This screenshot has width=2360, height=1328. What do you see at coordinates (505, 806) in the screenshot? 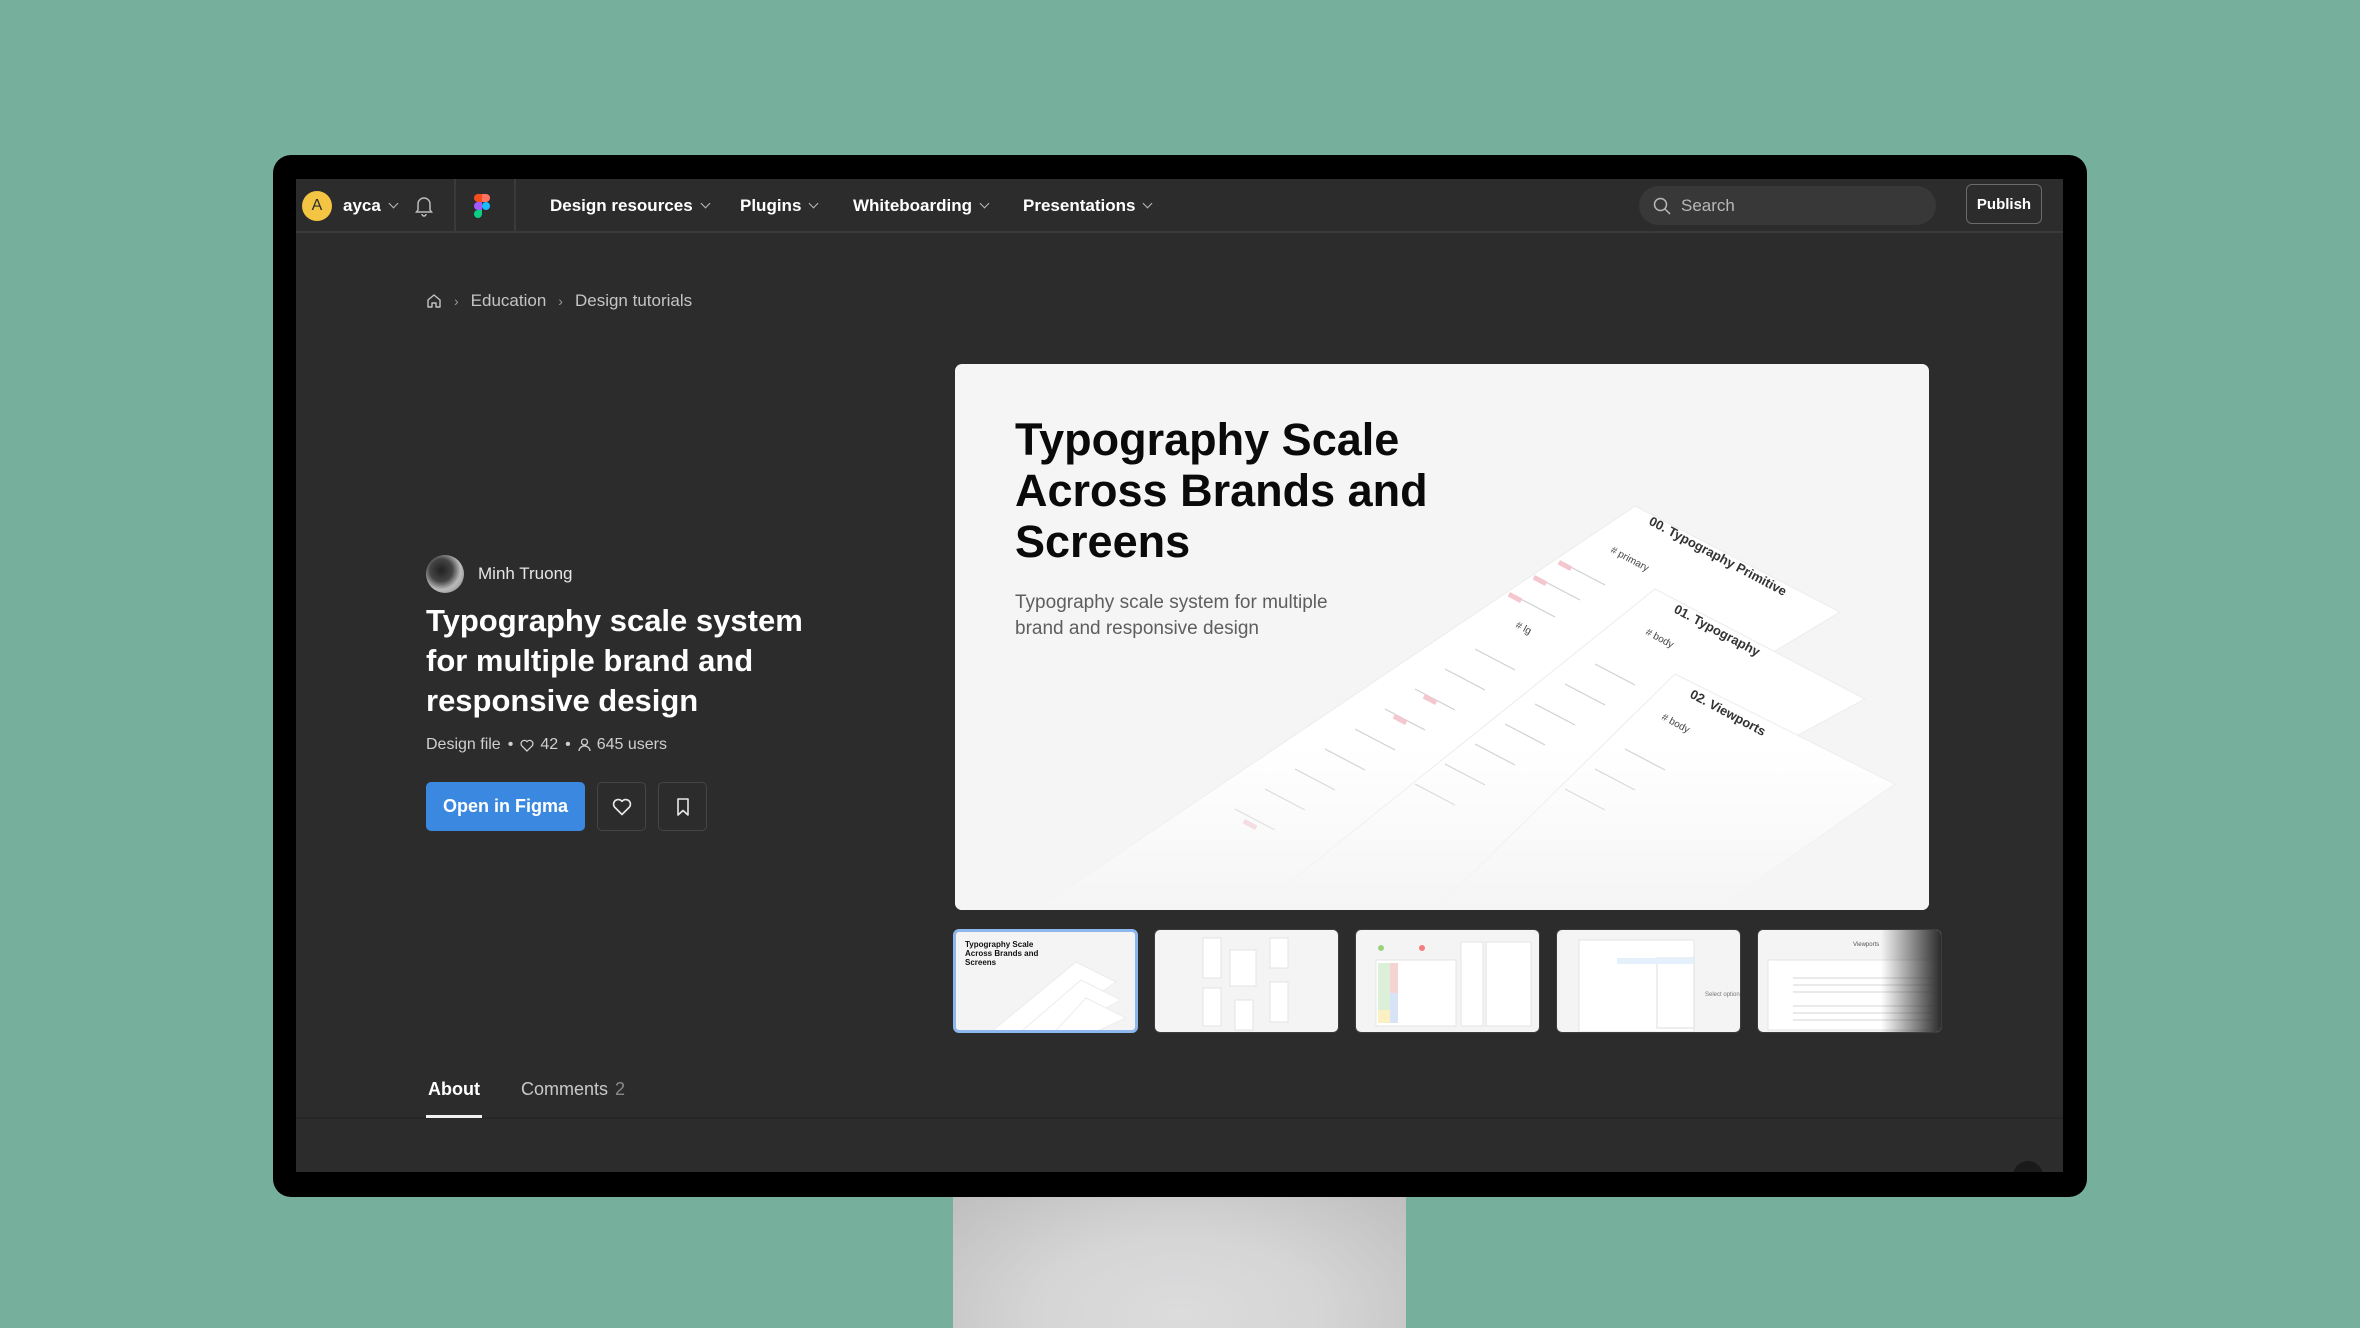
I see `open-in-figma-button: Open in Figma` at bounding box center [505, 806].